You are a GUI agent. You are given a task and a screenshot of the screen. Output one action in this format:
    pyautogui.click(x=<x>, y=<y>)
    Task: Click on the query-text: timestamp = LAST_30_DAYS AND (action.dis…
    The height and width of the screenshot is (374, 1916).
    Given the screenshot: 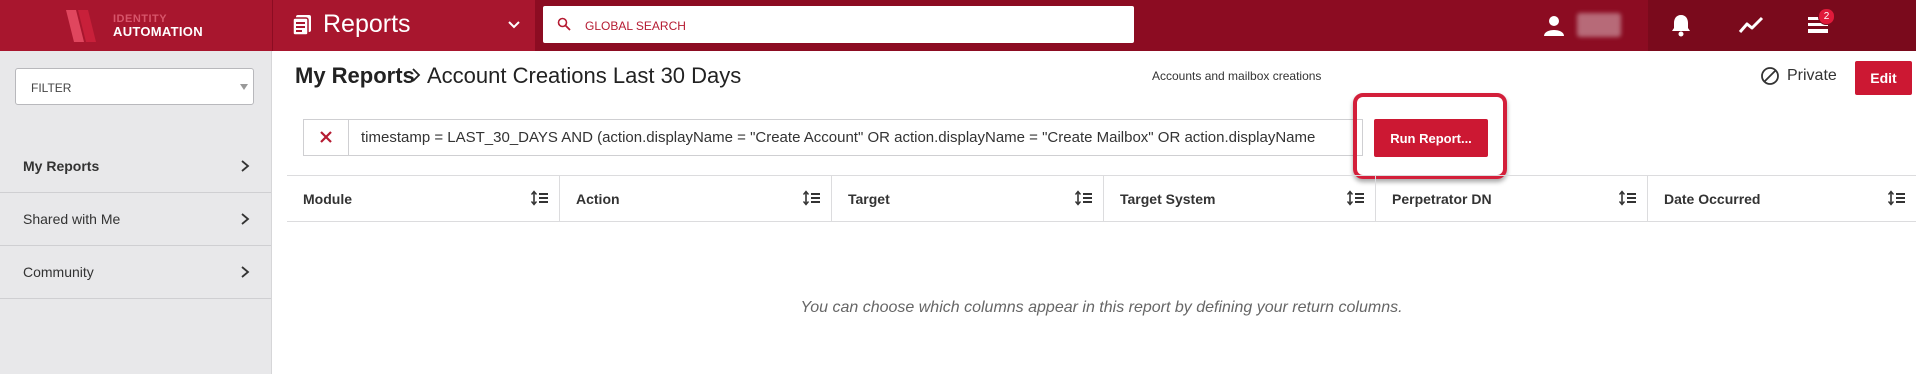 What is the action you would take?
    pyautogui.click(x=851, y=137)
    